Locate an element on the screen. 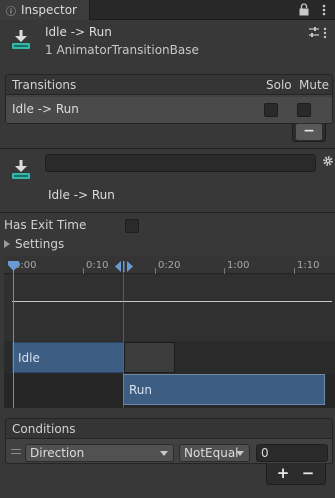  transitions-list: Transitions Solo Mute Idle -> Run is located at coordinates (169, 99).